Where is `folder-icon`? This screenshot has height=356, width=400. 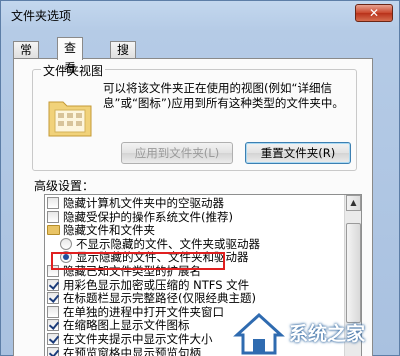 folder-icon is located at coordinates (53, 230).